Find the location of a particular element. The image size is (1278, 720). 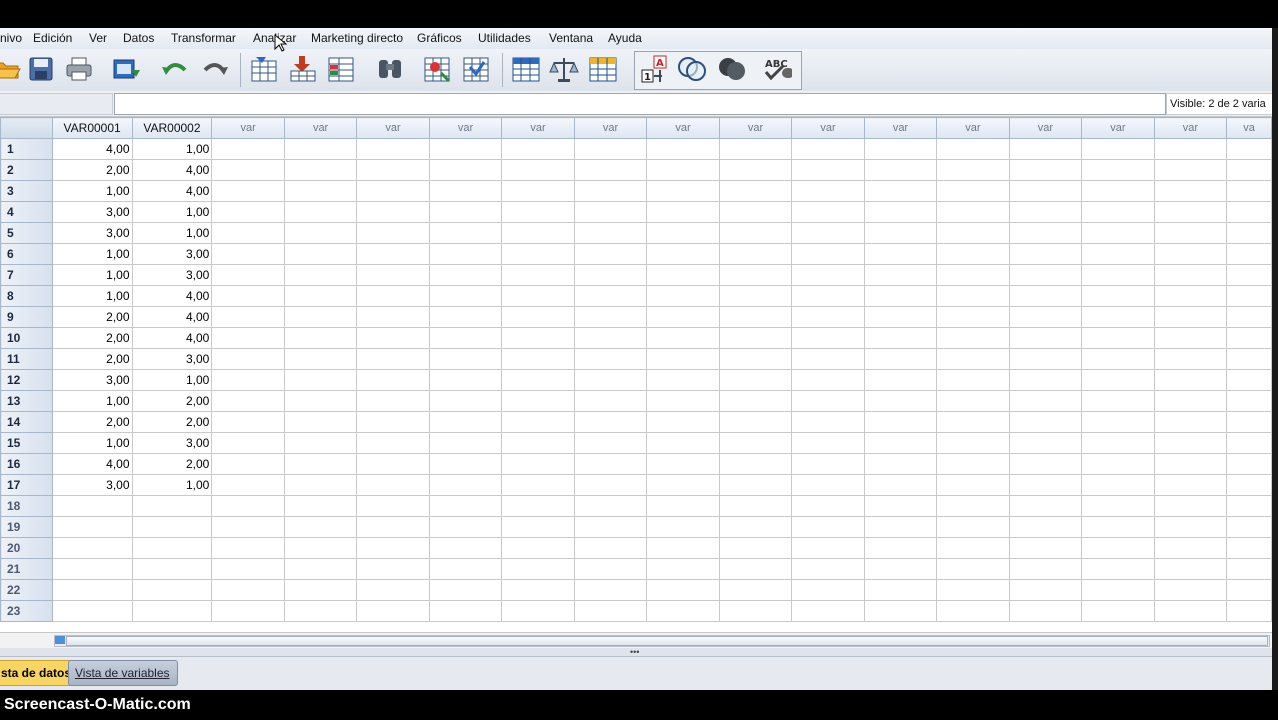

row-header: 19 is located at coordinates (26, 527).